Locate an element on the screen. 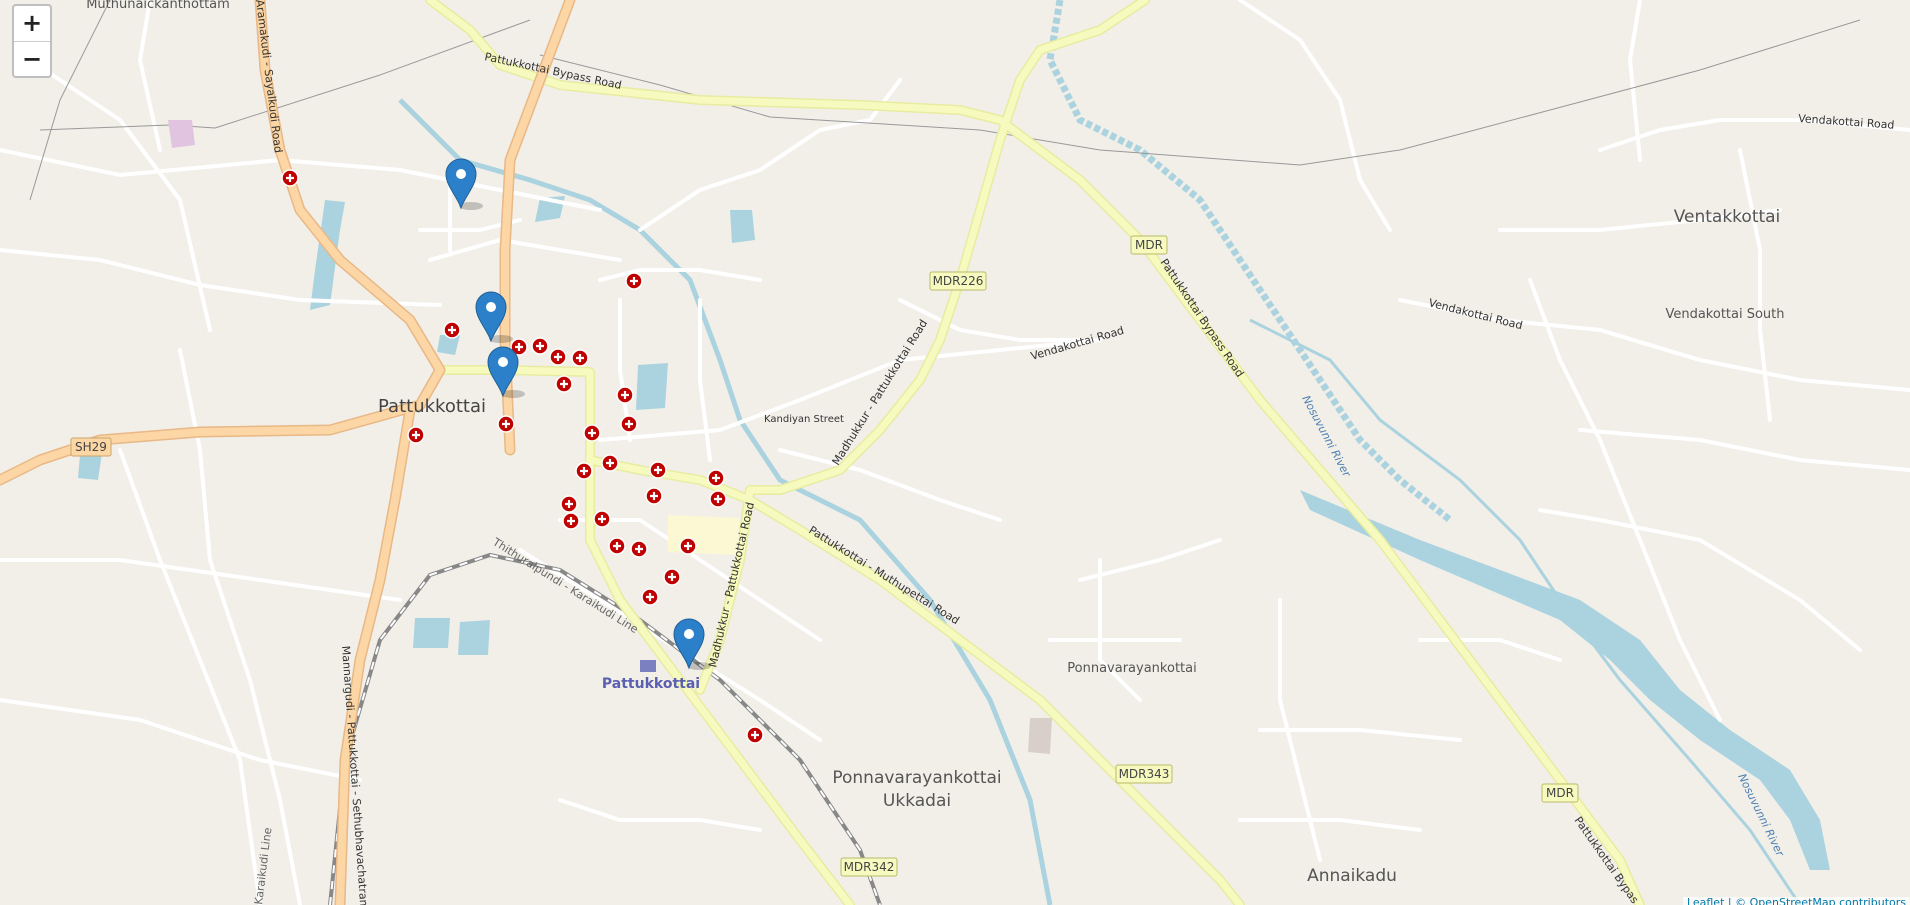  label-muthunaickanthottam: Muthunaickanthottam is located at coordinates (158, 6).